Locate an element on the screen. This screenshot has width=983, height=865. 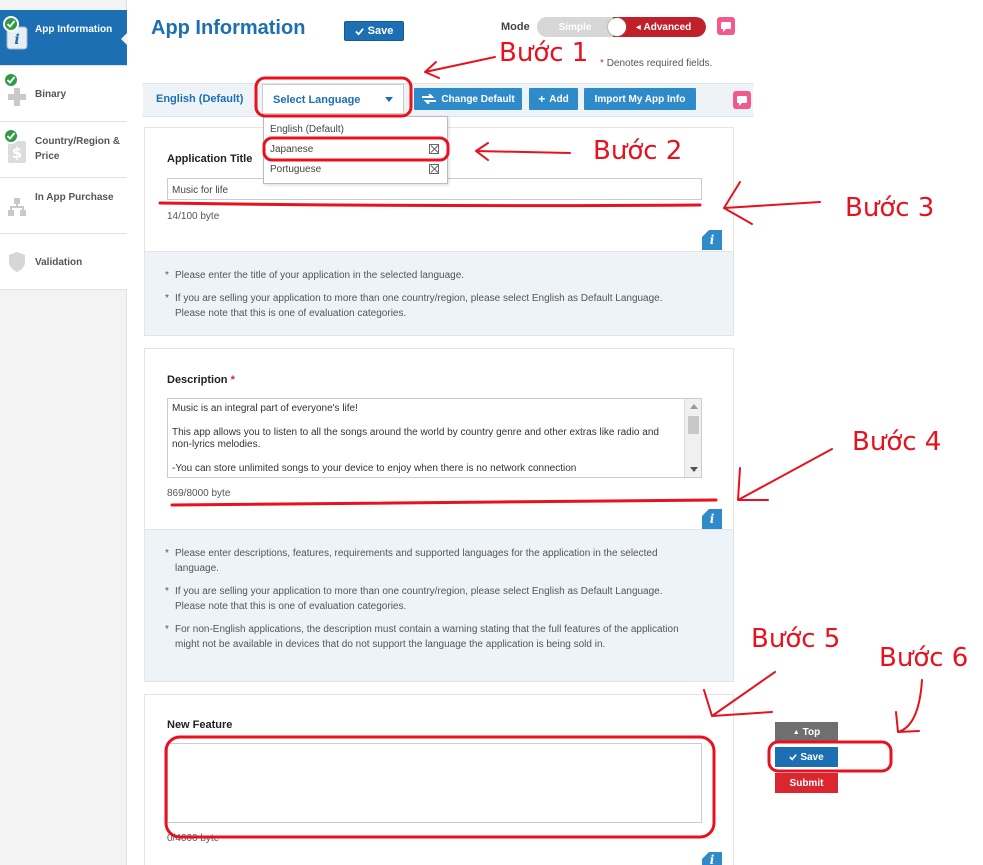
scroll-down-icon is located at coordinates (694, 469).